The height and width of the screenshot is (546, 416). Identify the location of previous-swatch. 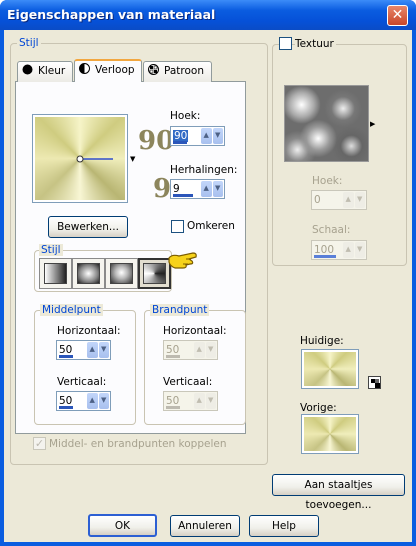
(330, 434).